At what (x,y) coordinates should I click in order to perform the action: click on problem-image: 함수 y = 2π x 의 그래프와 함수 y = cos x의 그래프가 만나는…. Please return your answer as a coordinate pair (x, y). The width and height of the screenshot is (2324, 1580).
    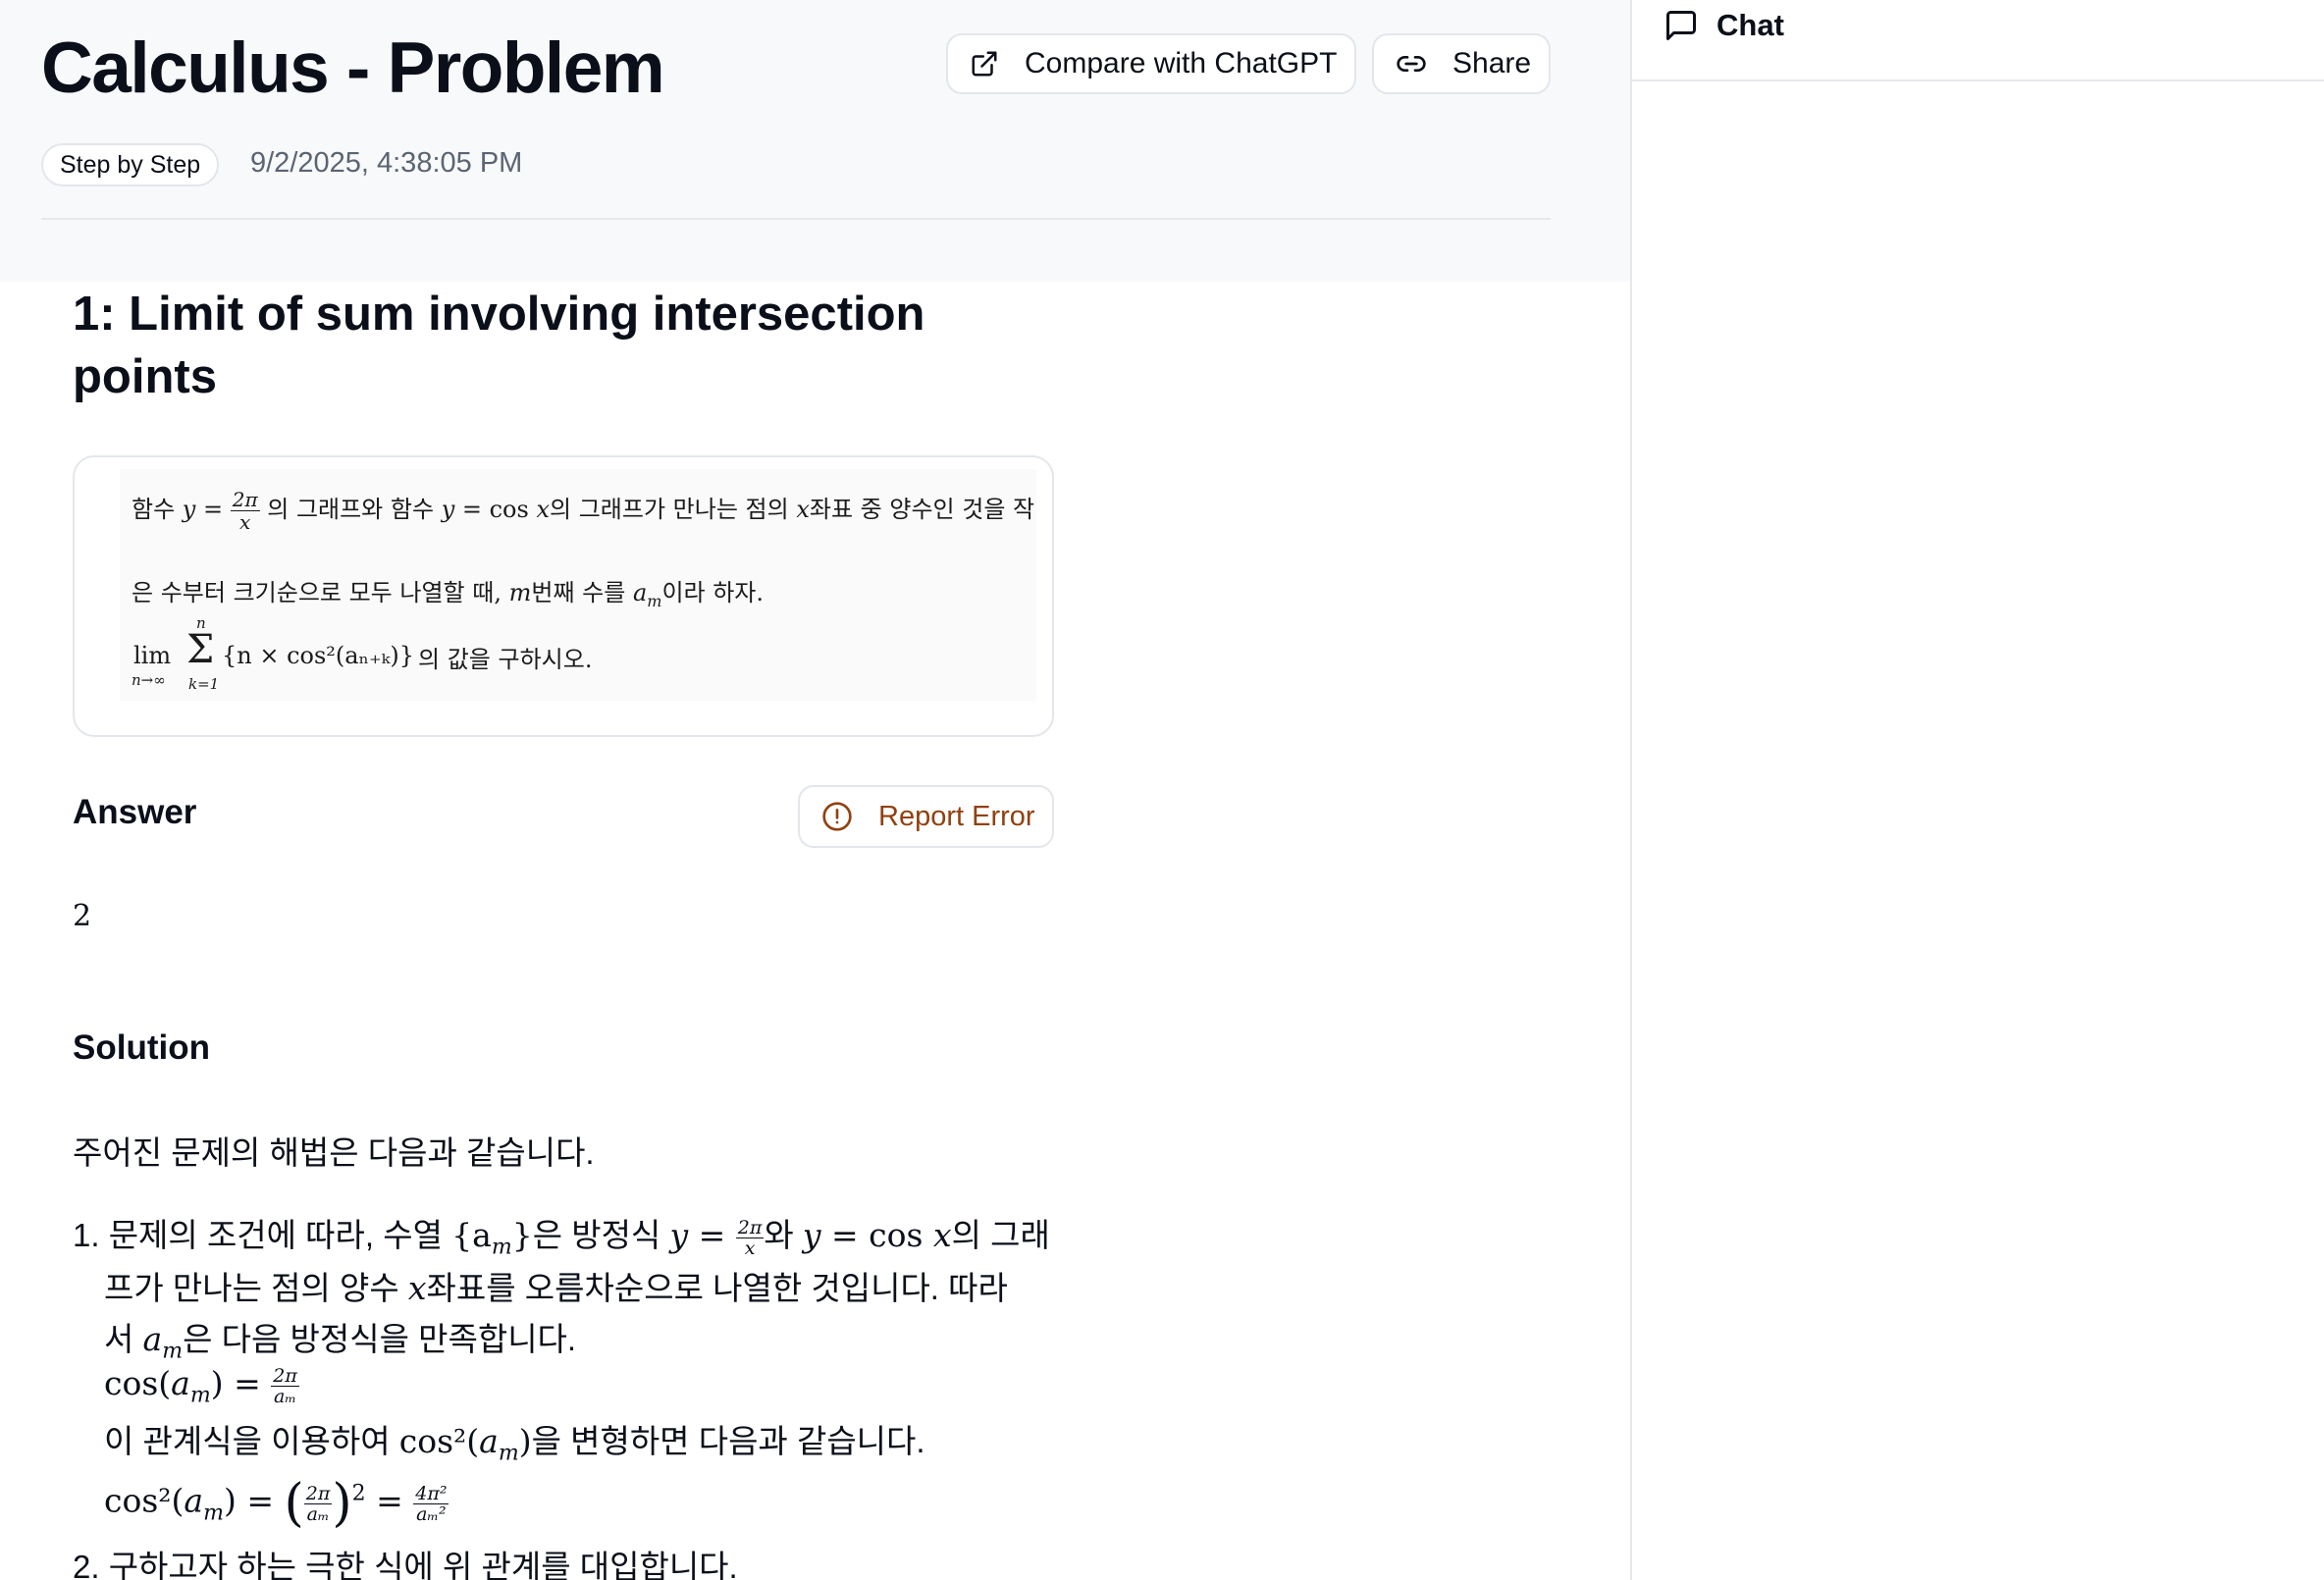
    Looking at the image, I should click on (578, 585).